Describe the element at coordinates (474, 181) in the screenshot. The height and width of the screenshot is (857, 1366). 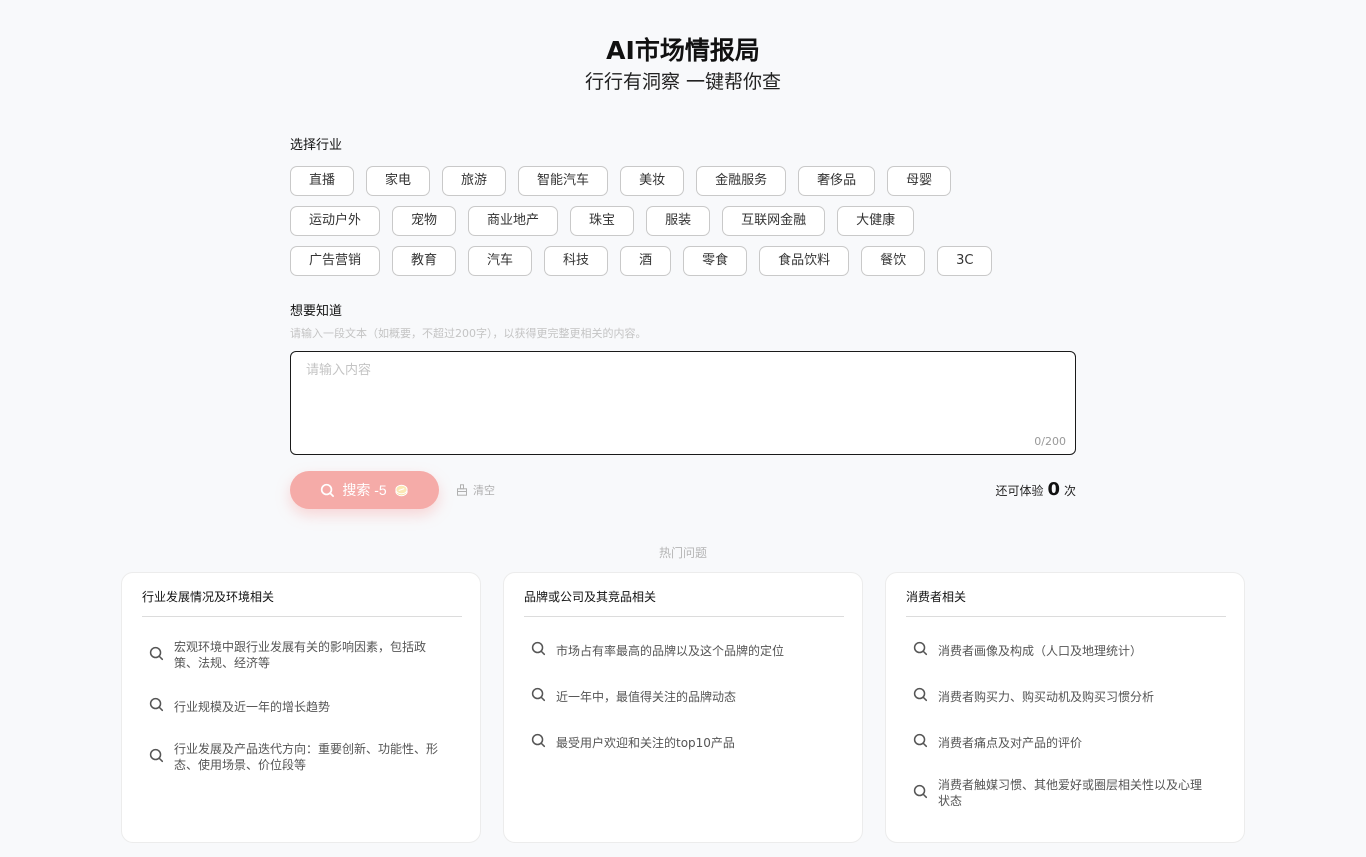
I see `industry-tag: 旅游` at that location.